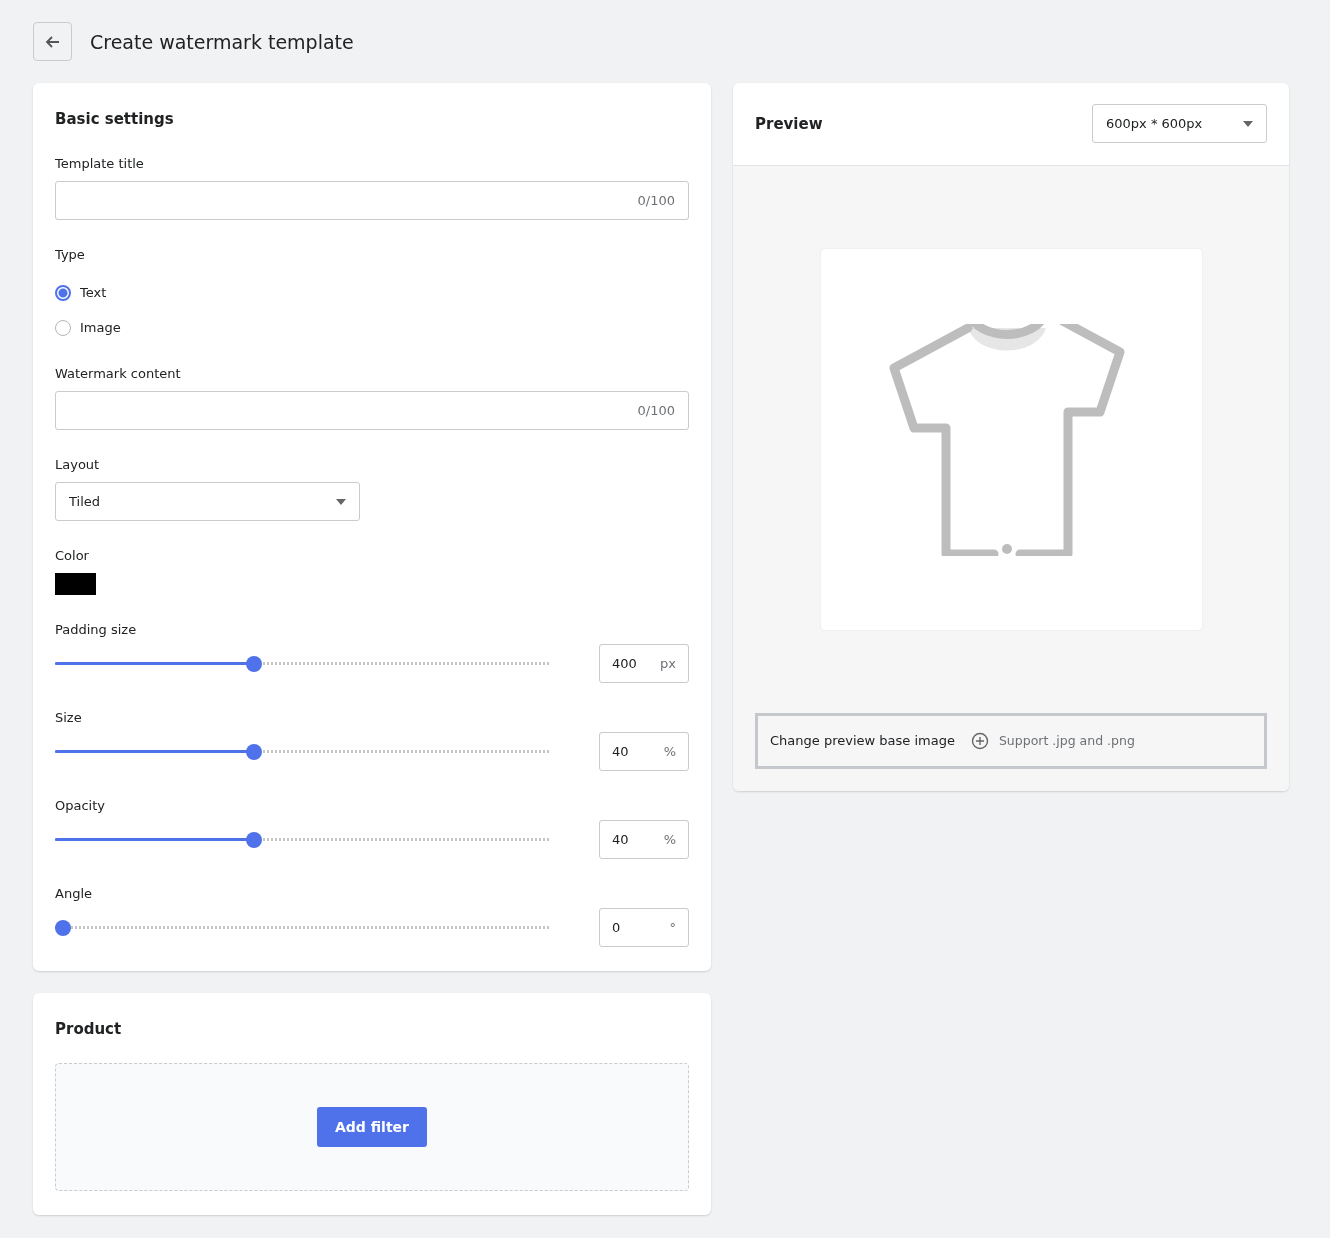  What do you see at coordinates (100, 164) in the screenshot?
I see `field-label: Template title` at bounding box center [100, 164].